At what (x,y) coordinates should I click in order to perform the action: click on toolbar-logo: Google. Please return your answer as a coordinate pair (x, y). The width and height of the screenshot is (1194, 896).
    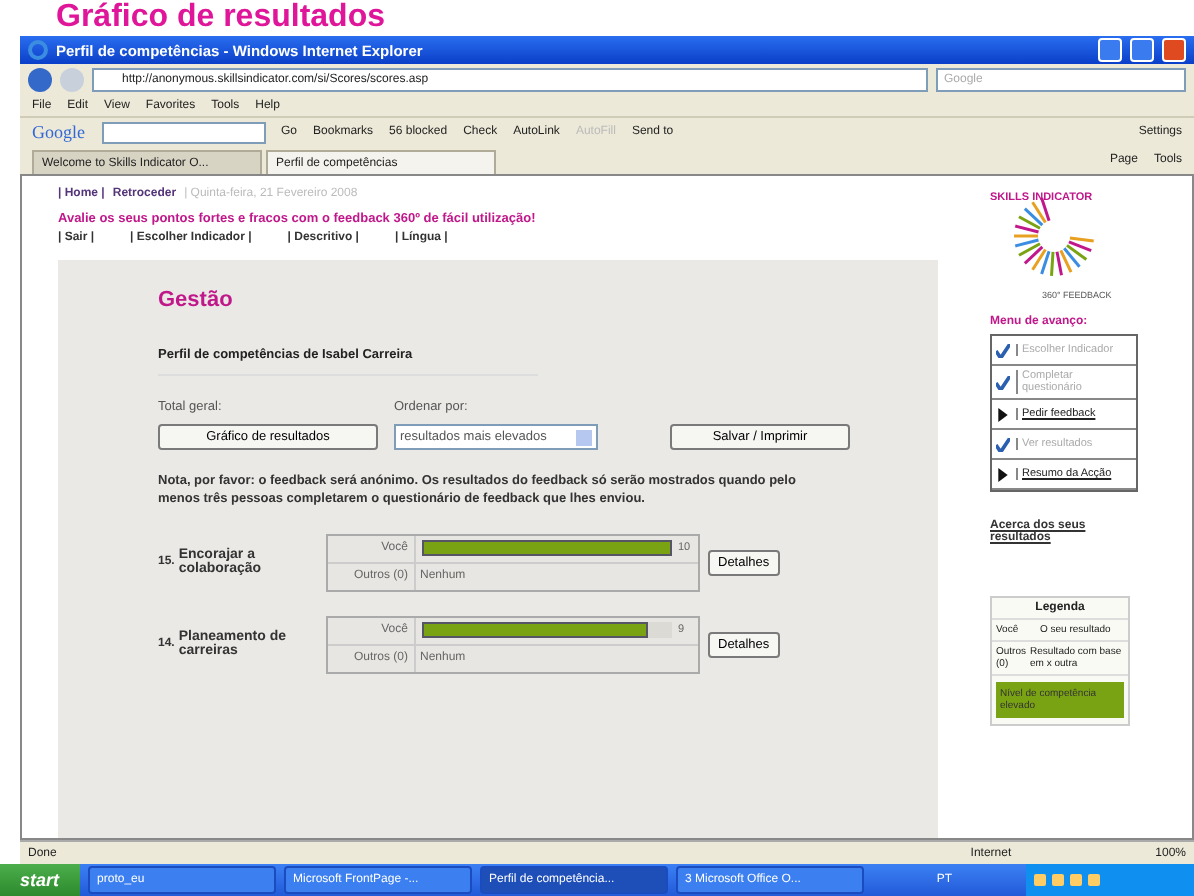
    Looking at the image, I should click on (58, 132).